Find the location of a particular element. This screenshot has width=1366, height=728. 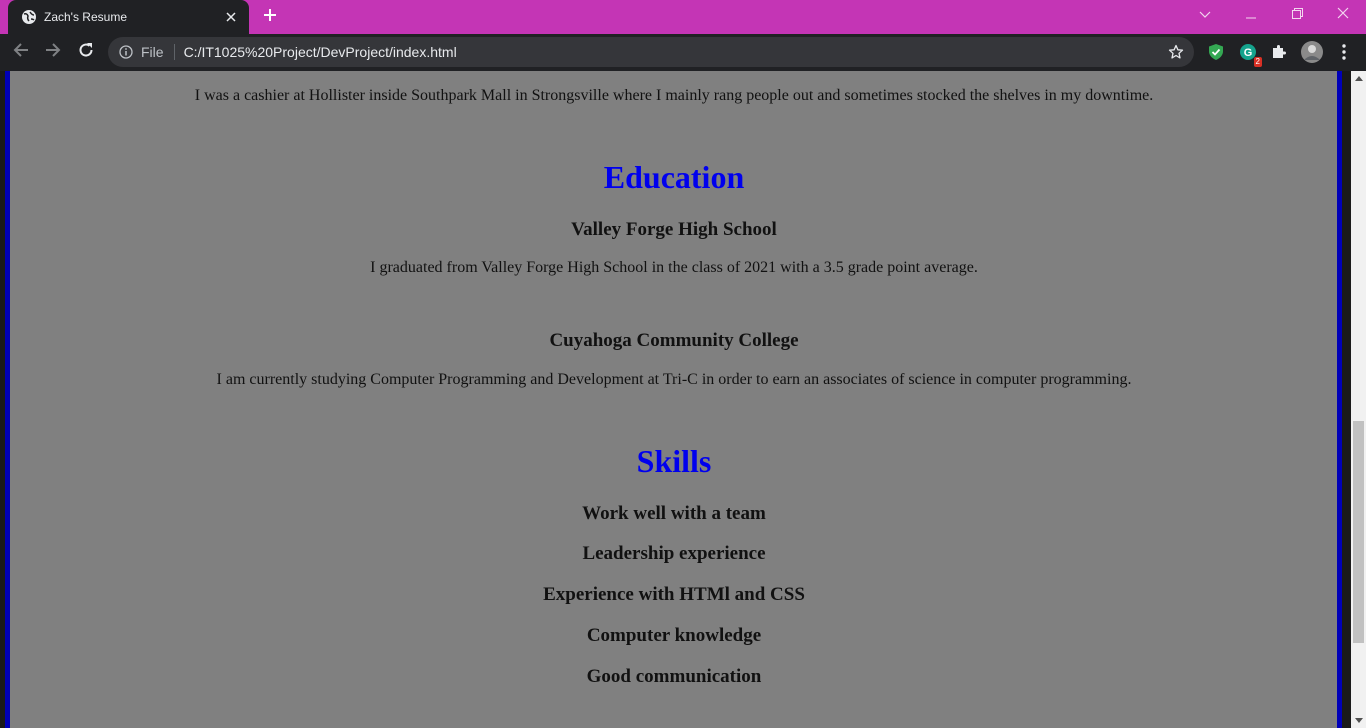

plus-icon is located at coordinates (270, 17).